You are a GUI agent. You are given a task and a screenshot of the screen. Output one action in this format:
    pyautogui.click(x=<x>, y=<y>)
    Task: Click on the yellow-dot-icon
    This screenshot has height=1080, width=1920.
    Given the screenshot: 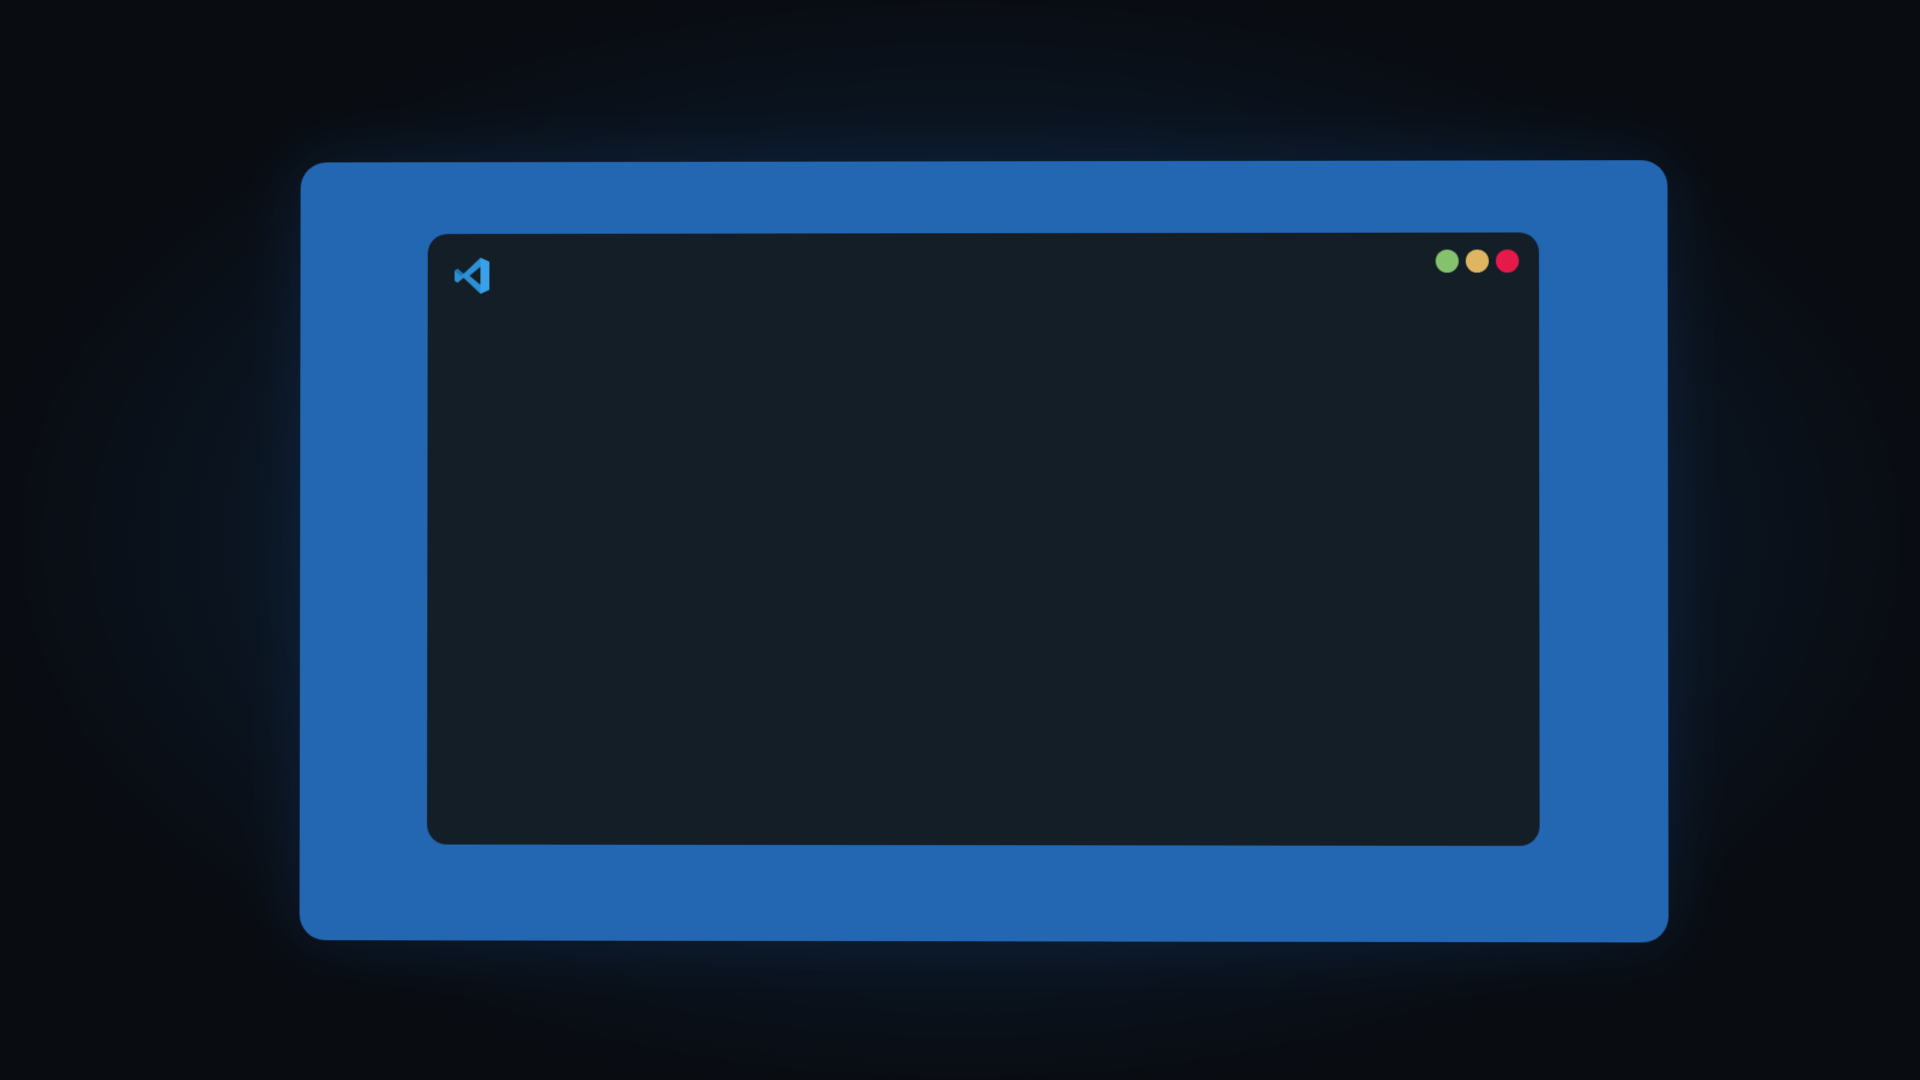 What is the action you would take?
    pyautogui.click(x=1477, y=261)
    